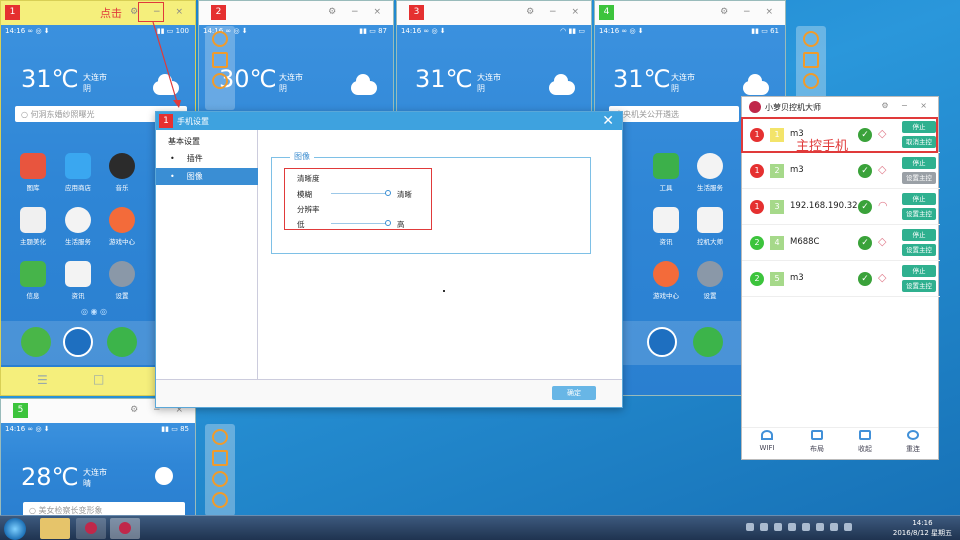 The width and height of the screenshot is (960, 540). What do you see at coordinates (757, 171) in the screenshot?
I see `device-status-badge: 1` at bounding box center [757, 171].